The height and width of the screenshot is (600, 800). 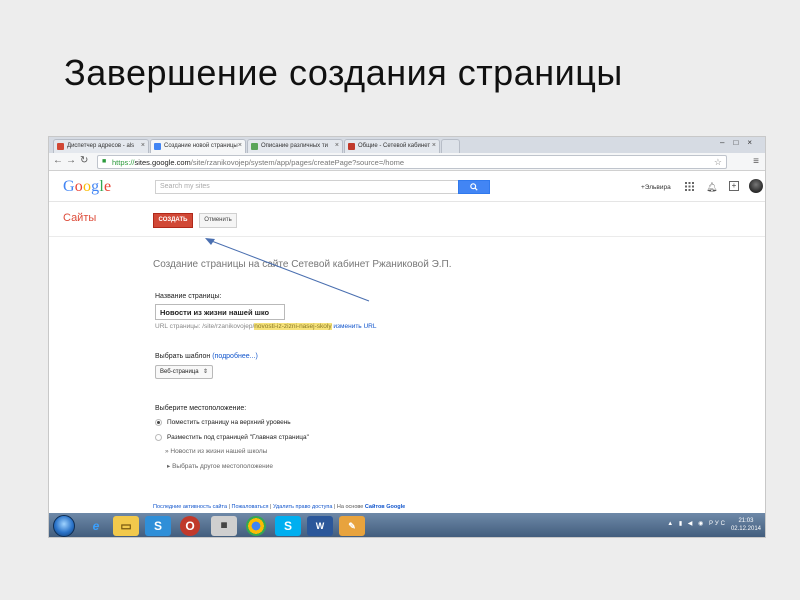 What do you see at coordinates (183, 356) in the screenshot?
I see `template-label-text: Выбрать шаблон` at bounding box center [183, 356].